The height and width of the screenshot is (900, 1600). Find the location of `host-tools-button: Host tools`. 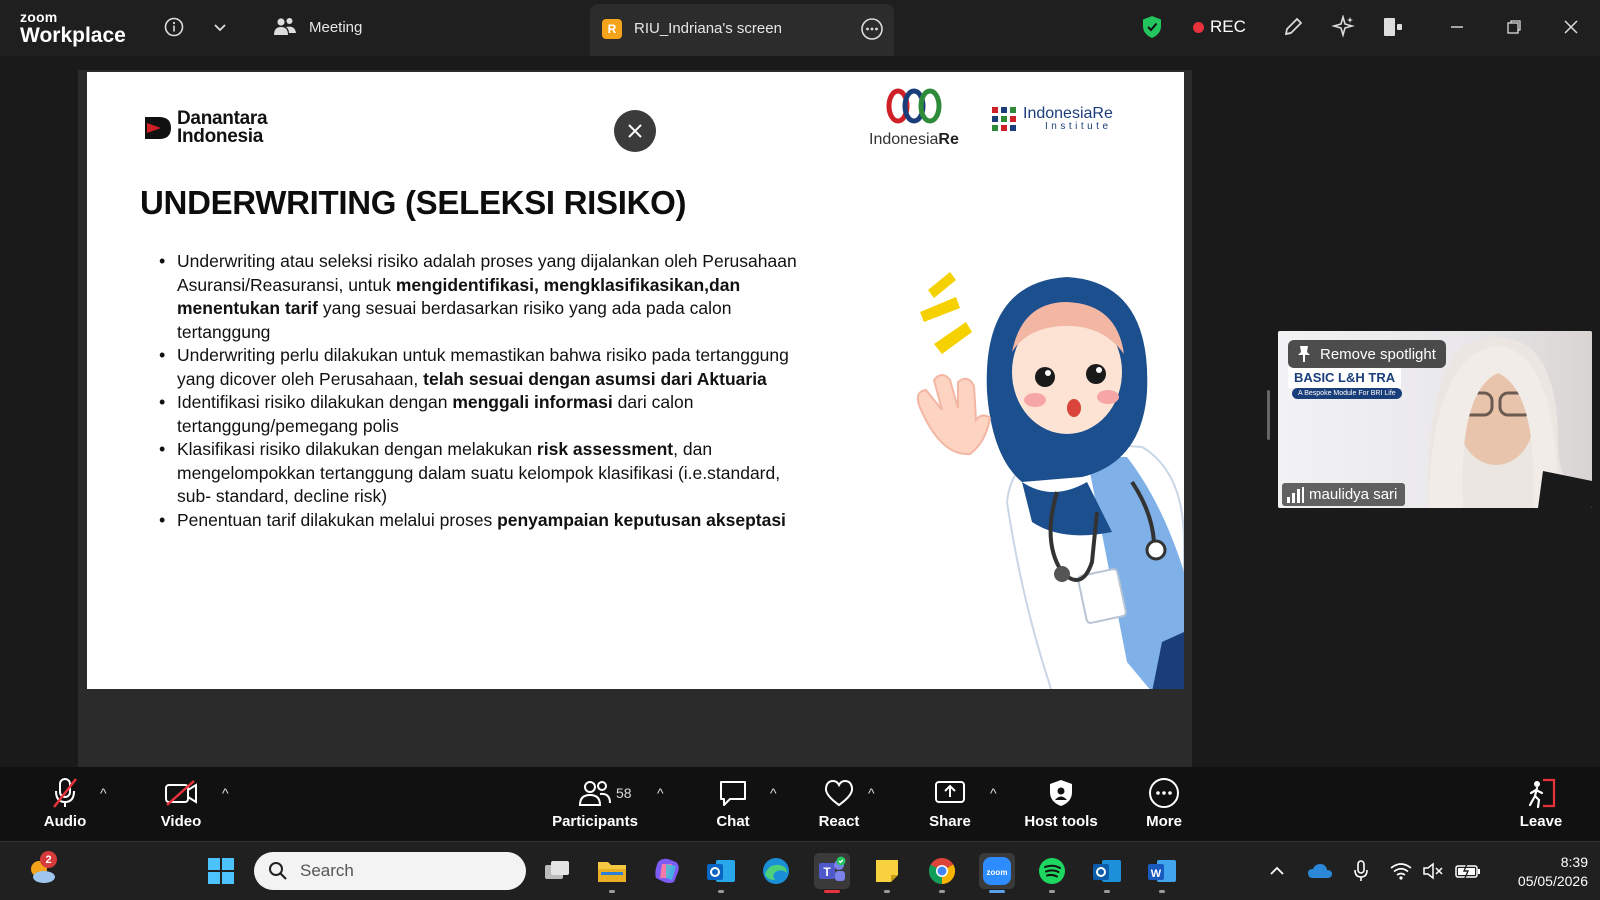

host-tools-button: Host tools is located at coordinates (1061, 803).